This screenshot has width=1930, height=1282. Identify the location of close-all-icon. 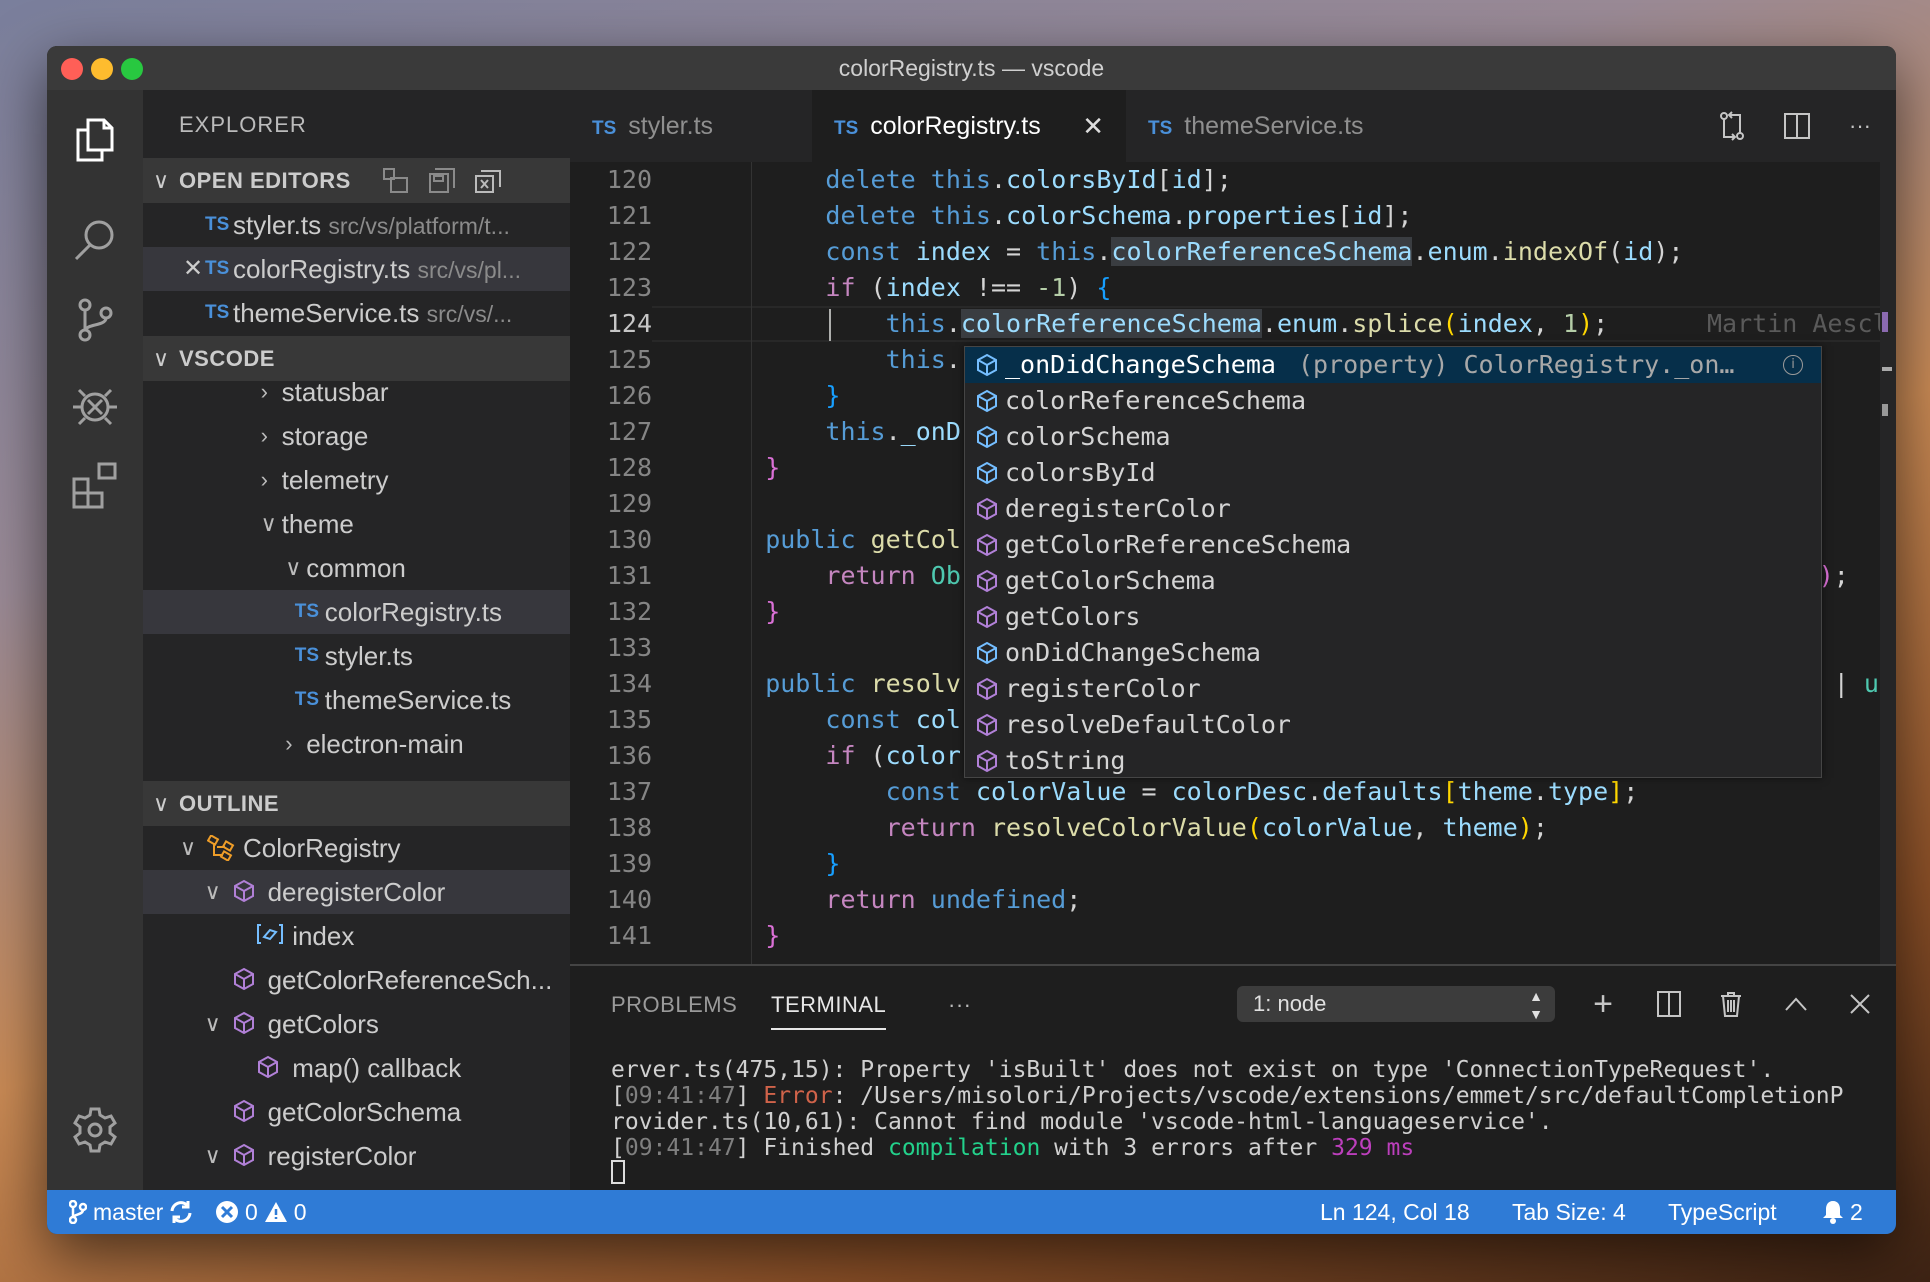
(488, 181).